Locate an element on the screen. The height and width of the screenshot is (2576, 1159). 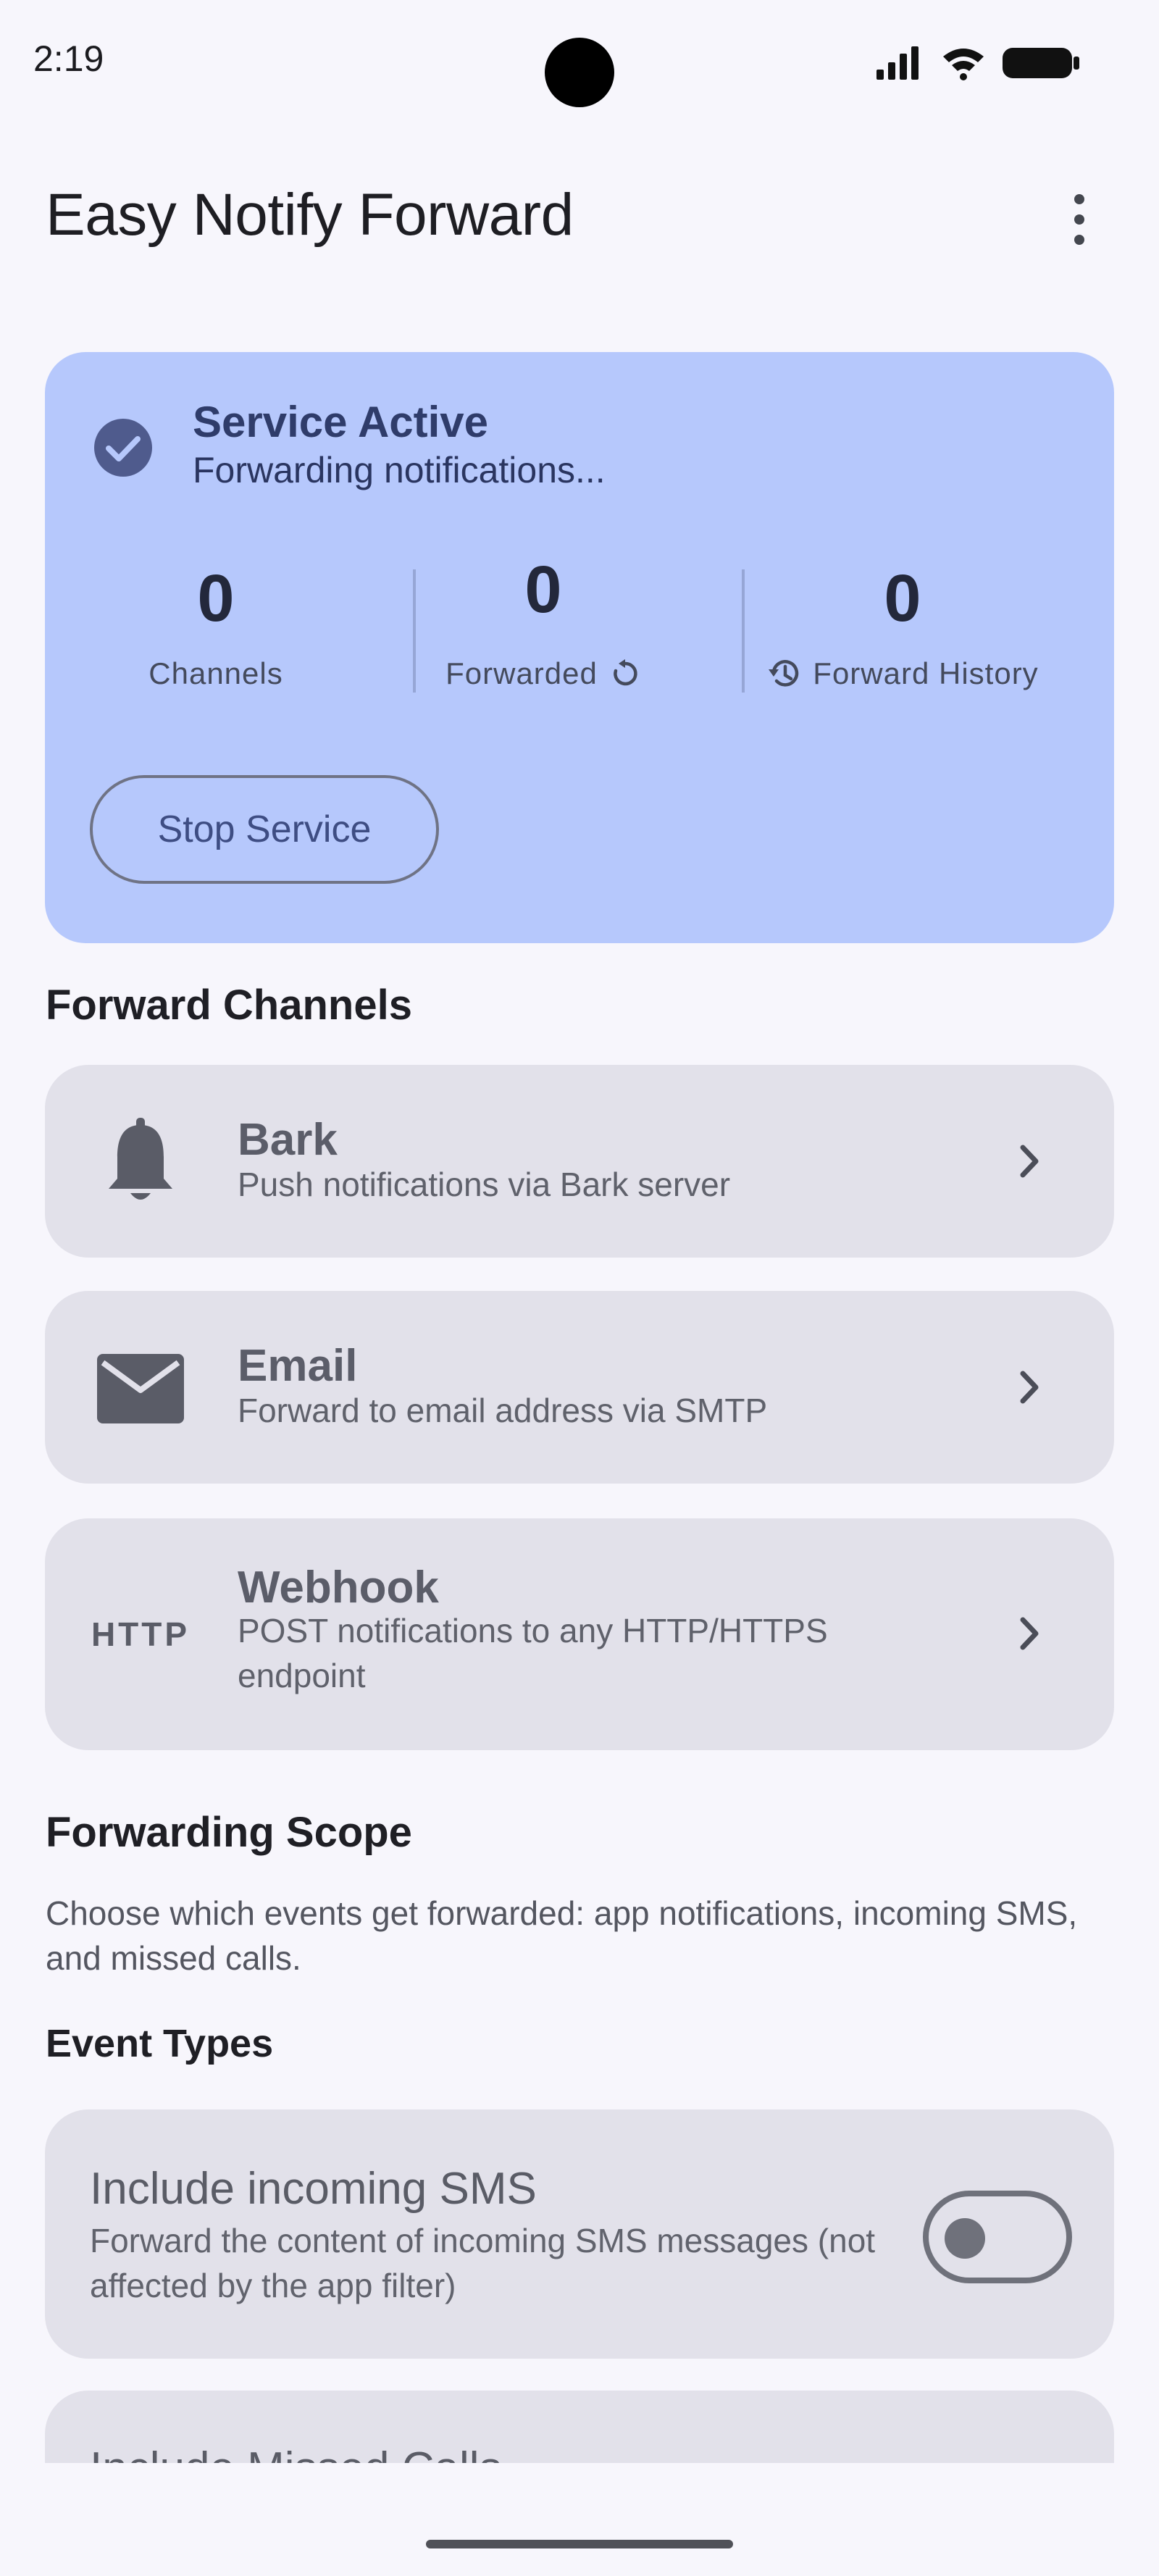
status-bar: 2:19 is located at coordinates (579, 61).